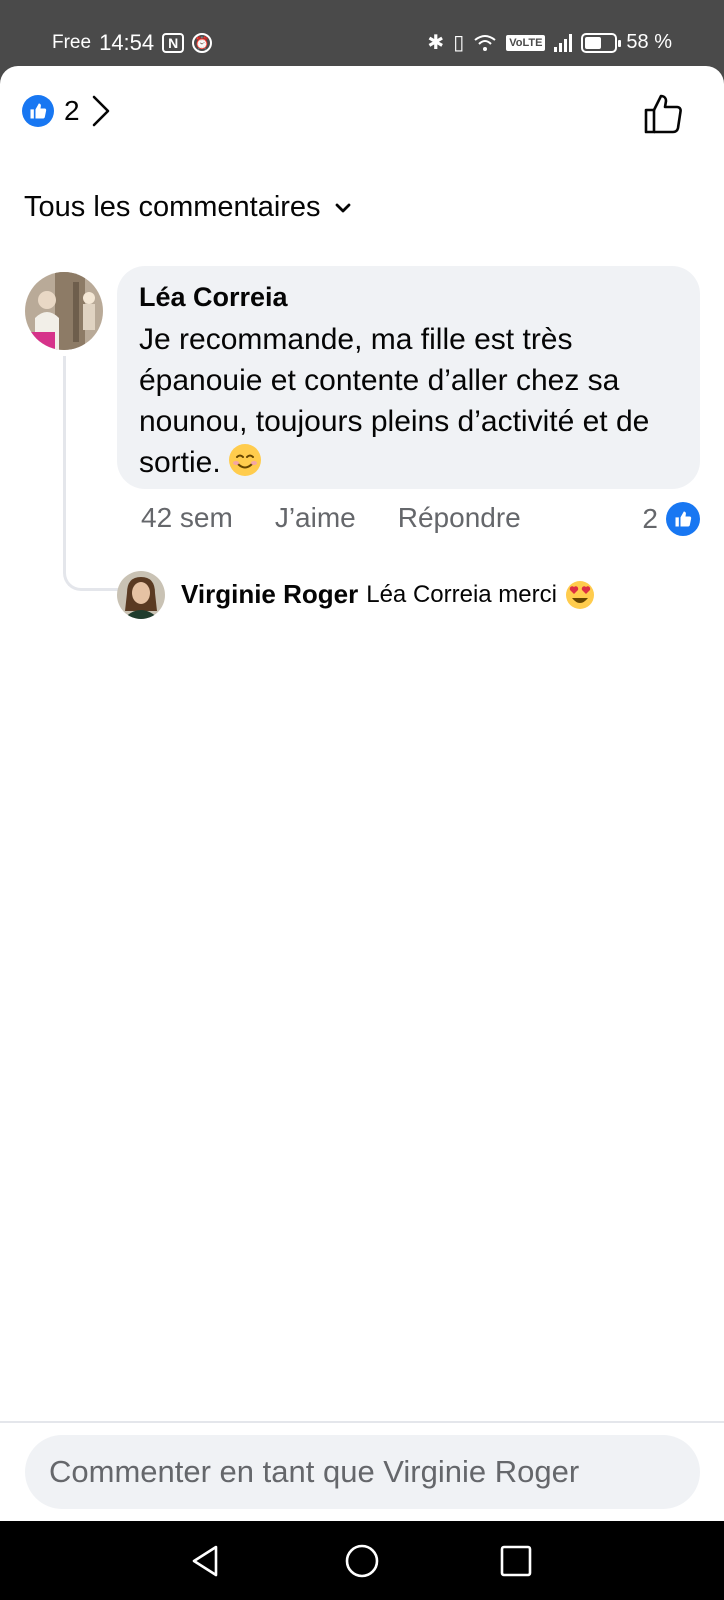 The height and width of the screenshot is (1600, 724). Describe the element at coordinates (269, 594) in the screenshot. I see `reply-author: Virginie Roger` at that location.